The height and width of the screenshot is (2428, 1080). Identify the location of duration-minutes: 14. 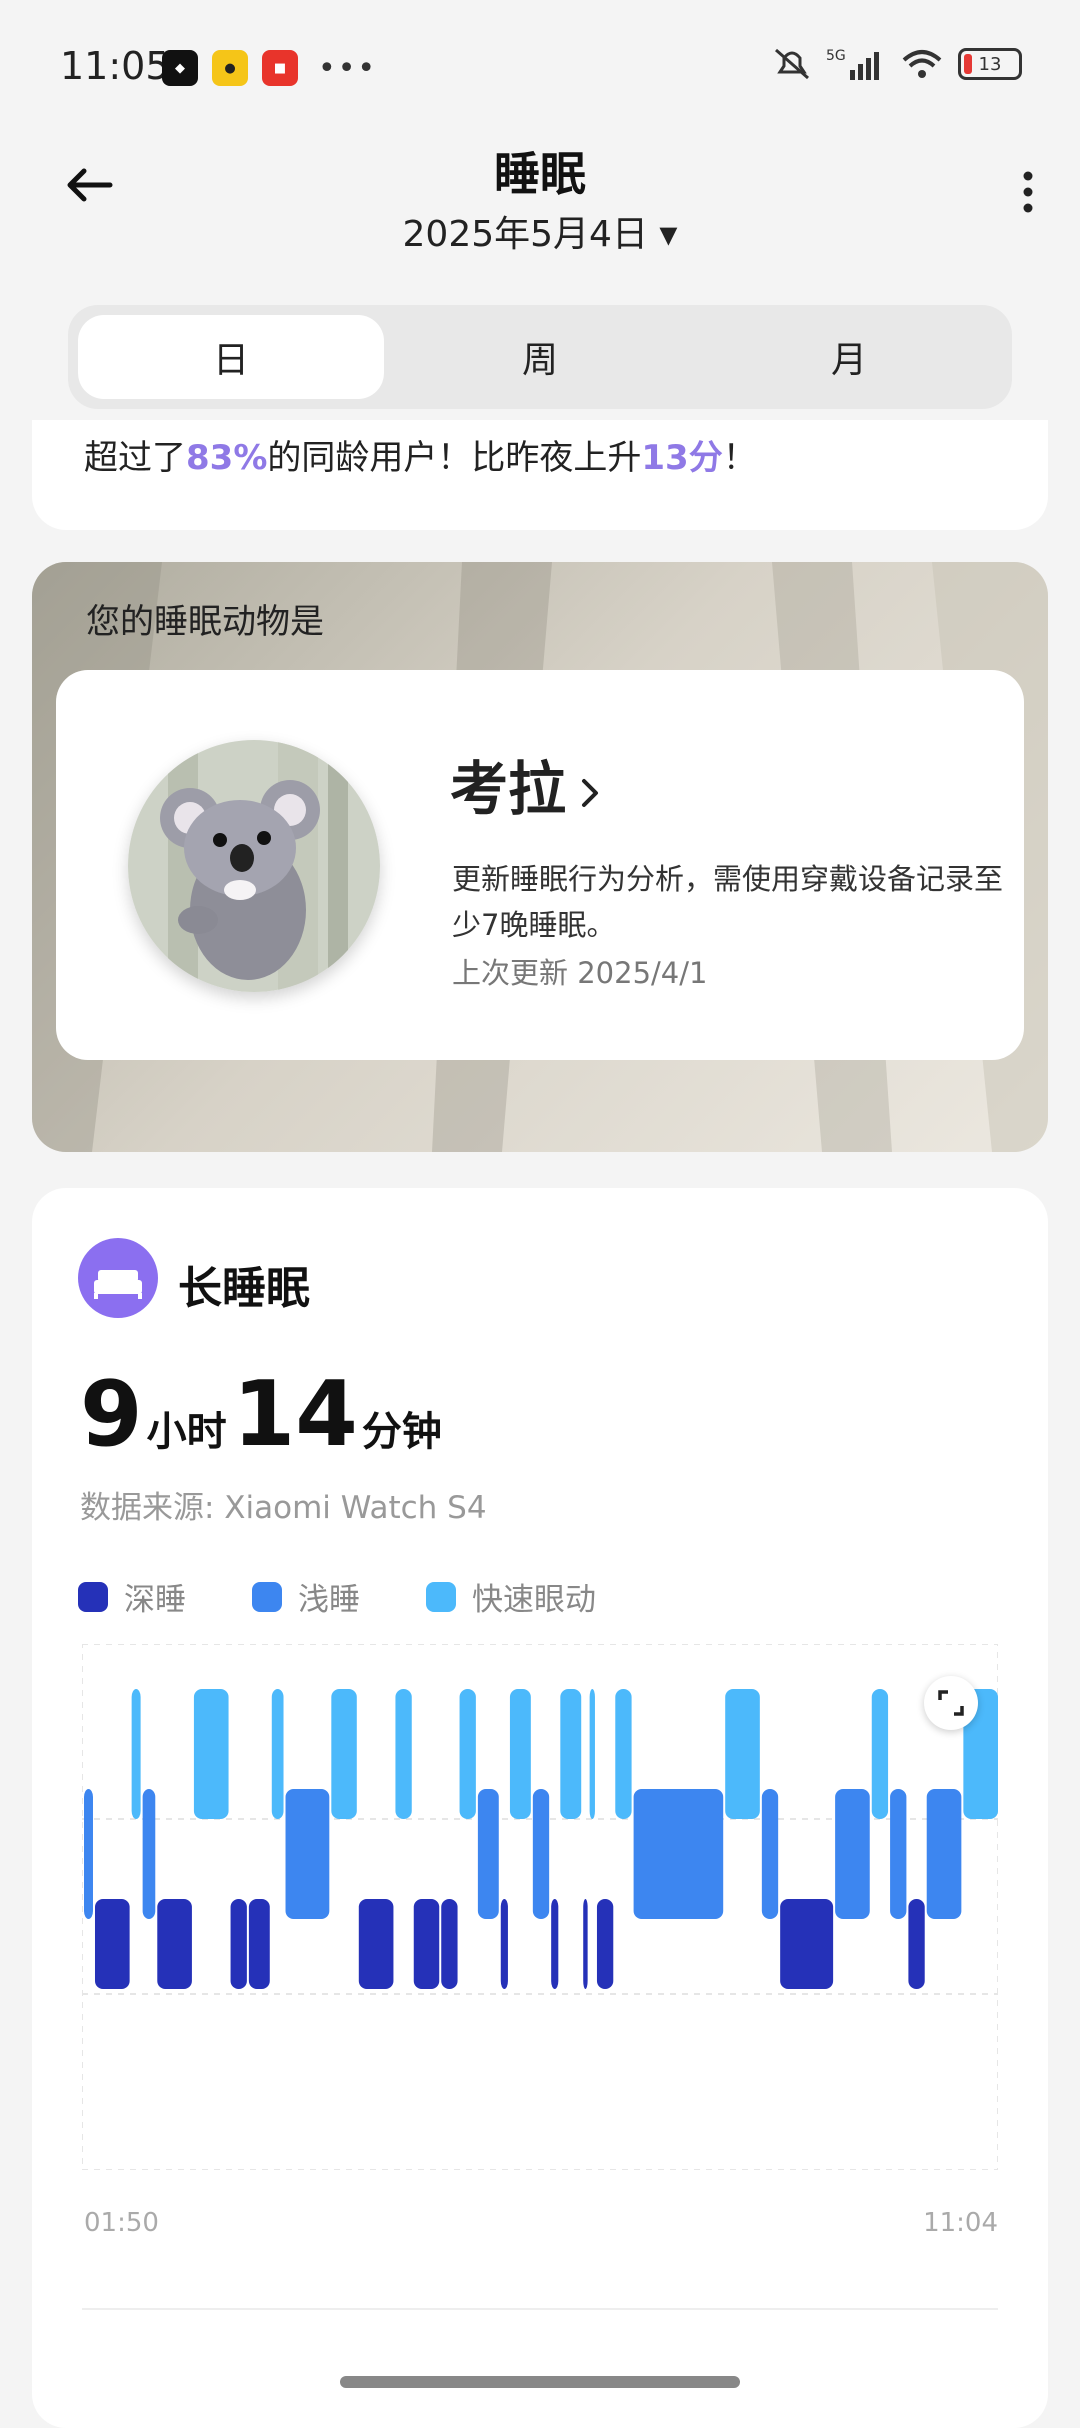
(295, 1414).